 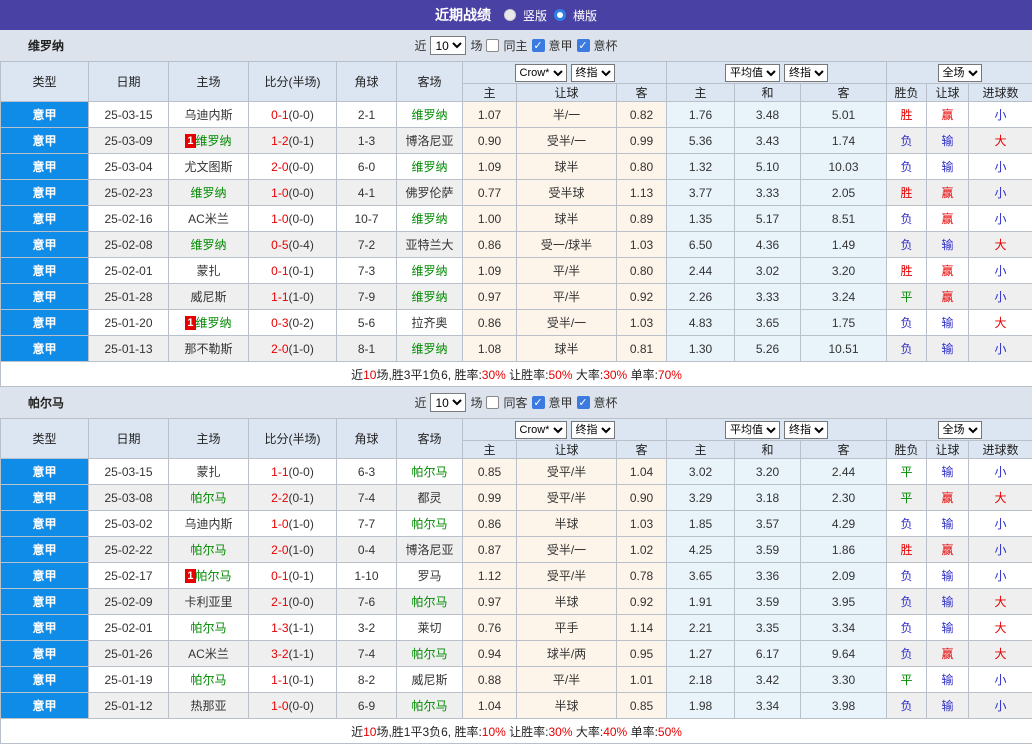 What do you see at coordinates (510, 15) in the screenshot?
I see `vertical-layout-radio` at bounding box center [510, 15].